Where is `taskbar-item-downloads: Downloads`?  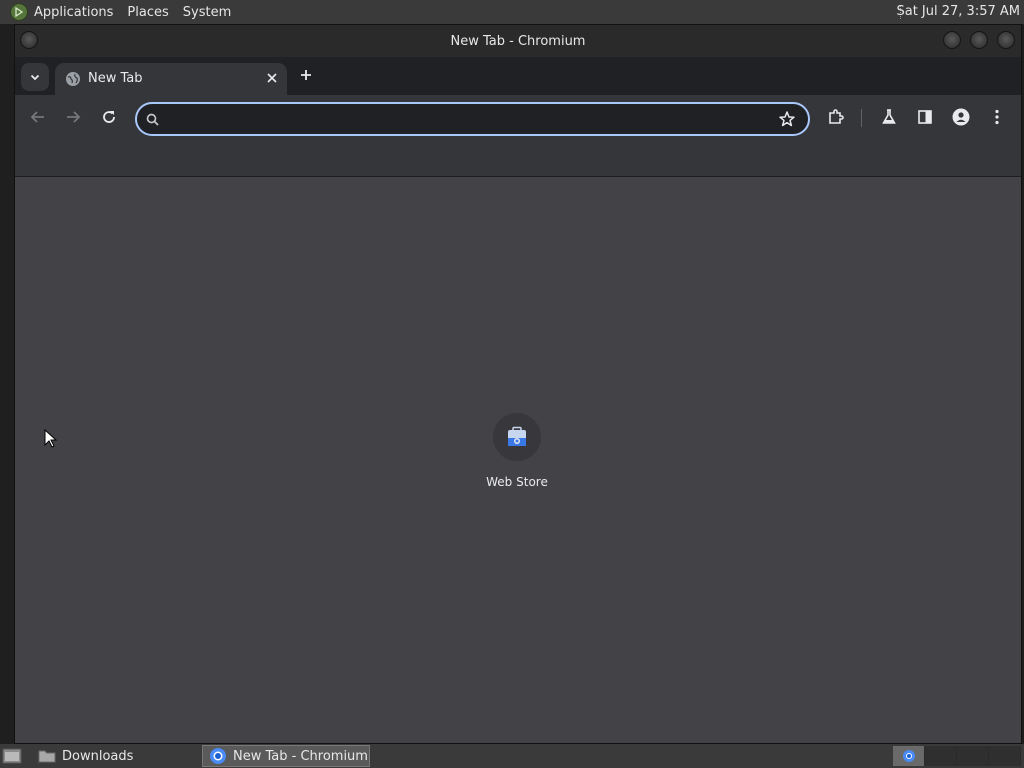 taskbar-item-downloads: Downloads is located at coordinates (116, 756).